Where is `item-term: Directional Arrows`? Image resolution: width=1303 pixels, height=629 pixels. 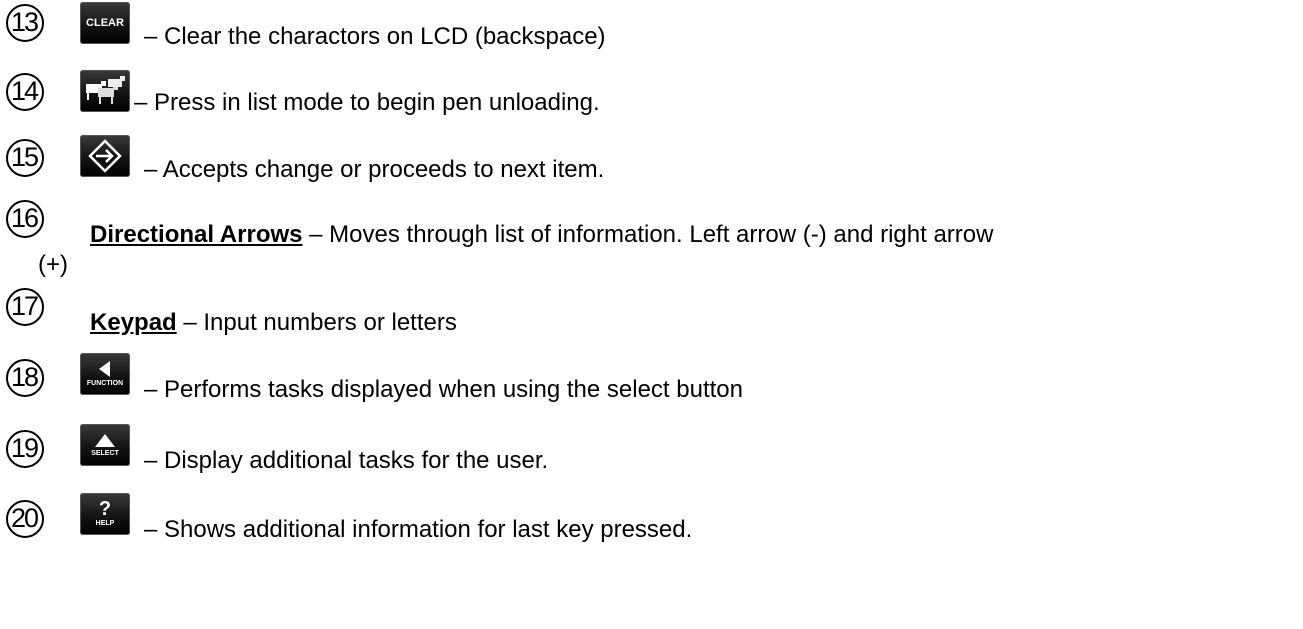 item-term: Directional Arrows is located at coordinates (196, 234).